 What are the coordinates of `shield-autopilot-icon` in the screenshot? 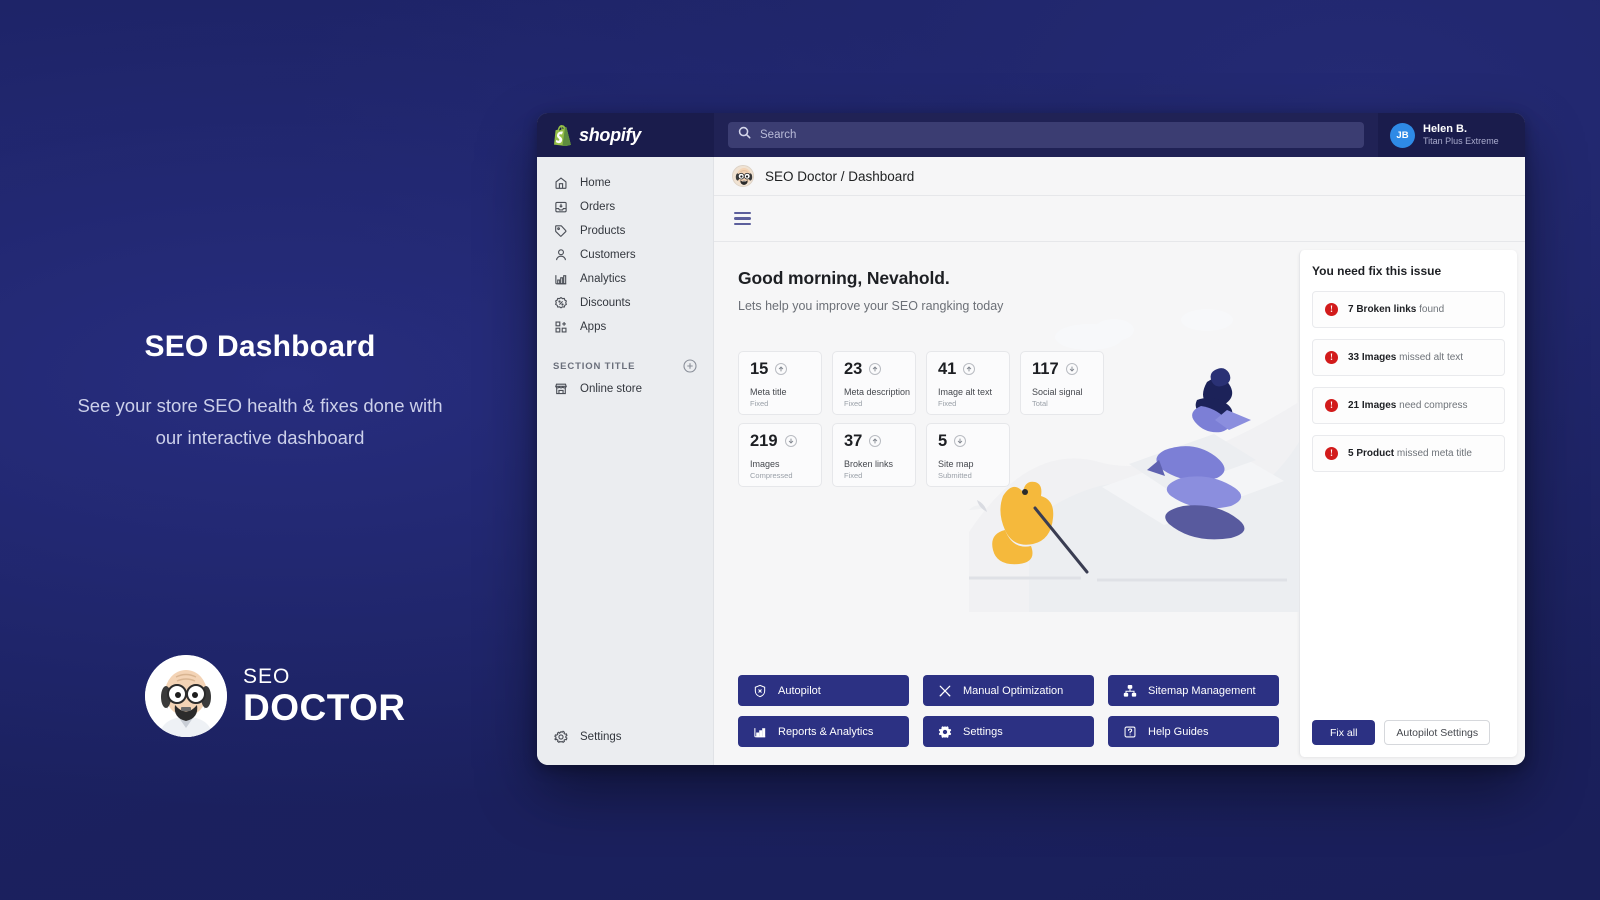 It's located at (759, 690).